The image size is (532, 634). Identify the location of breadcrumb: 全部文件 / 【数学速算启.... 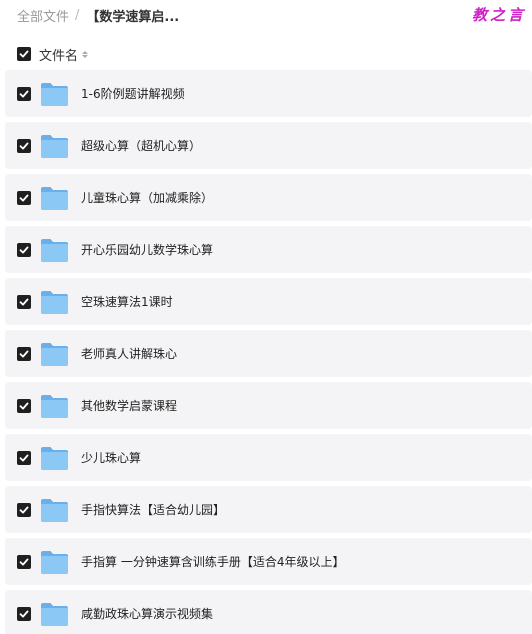
(98, 15).